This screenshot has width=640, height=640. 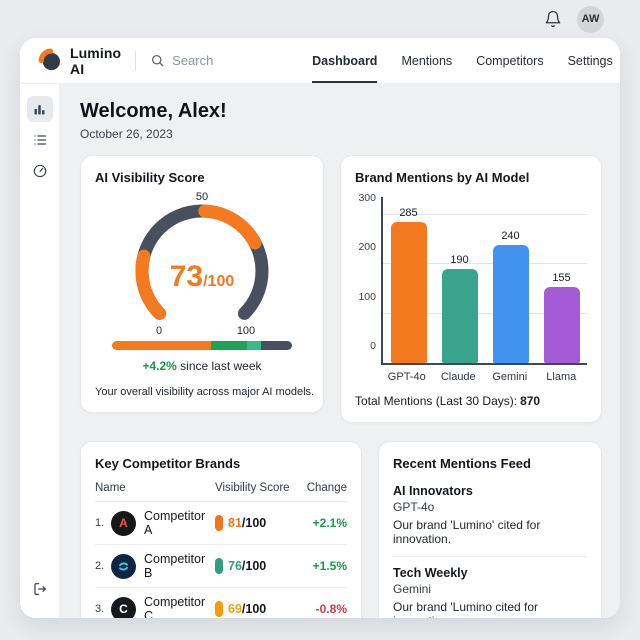 I want to click on x-tick-label: Claude, so click(x=458, y=377).